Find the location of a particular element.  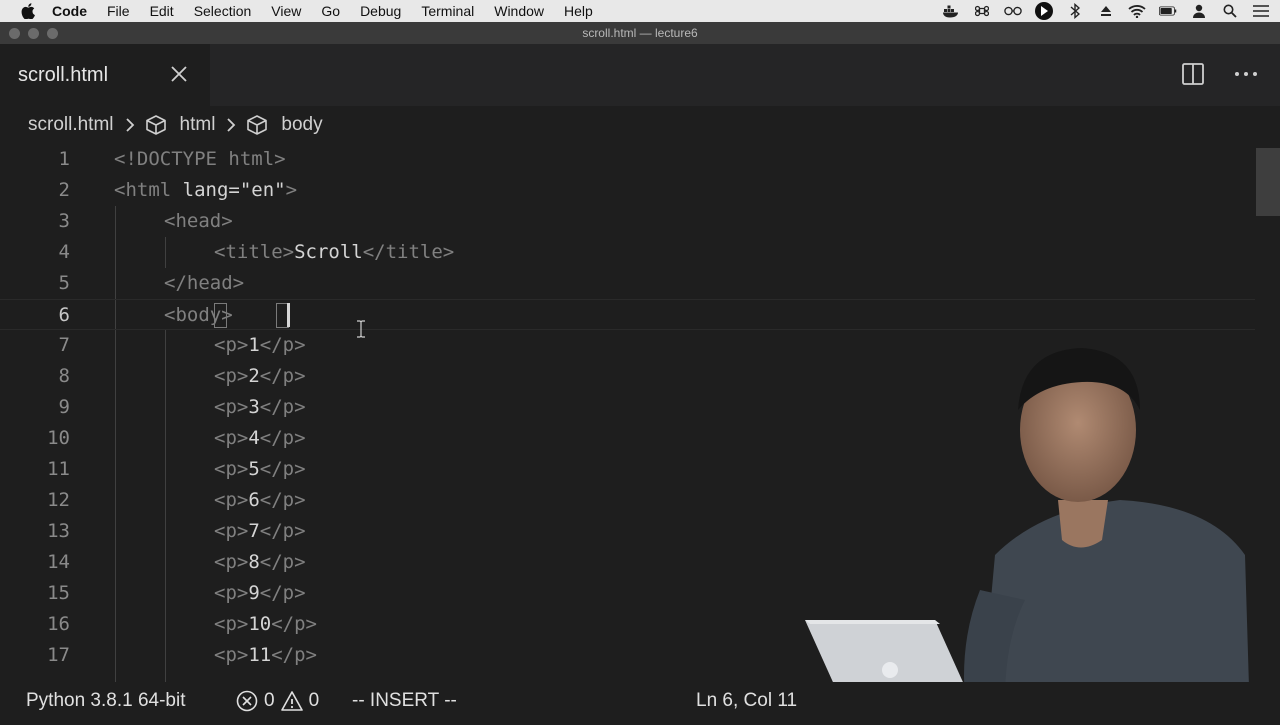

problems-status: 0 0 is located at coordinates (277, 701).